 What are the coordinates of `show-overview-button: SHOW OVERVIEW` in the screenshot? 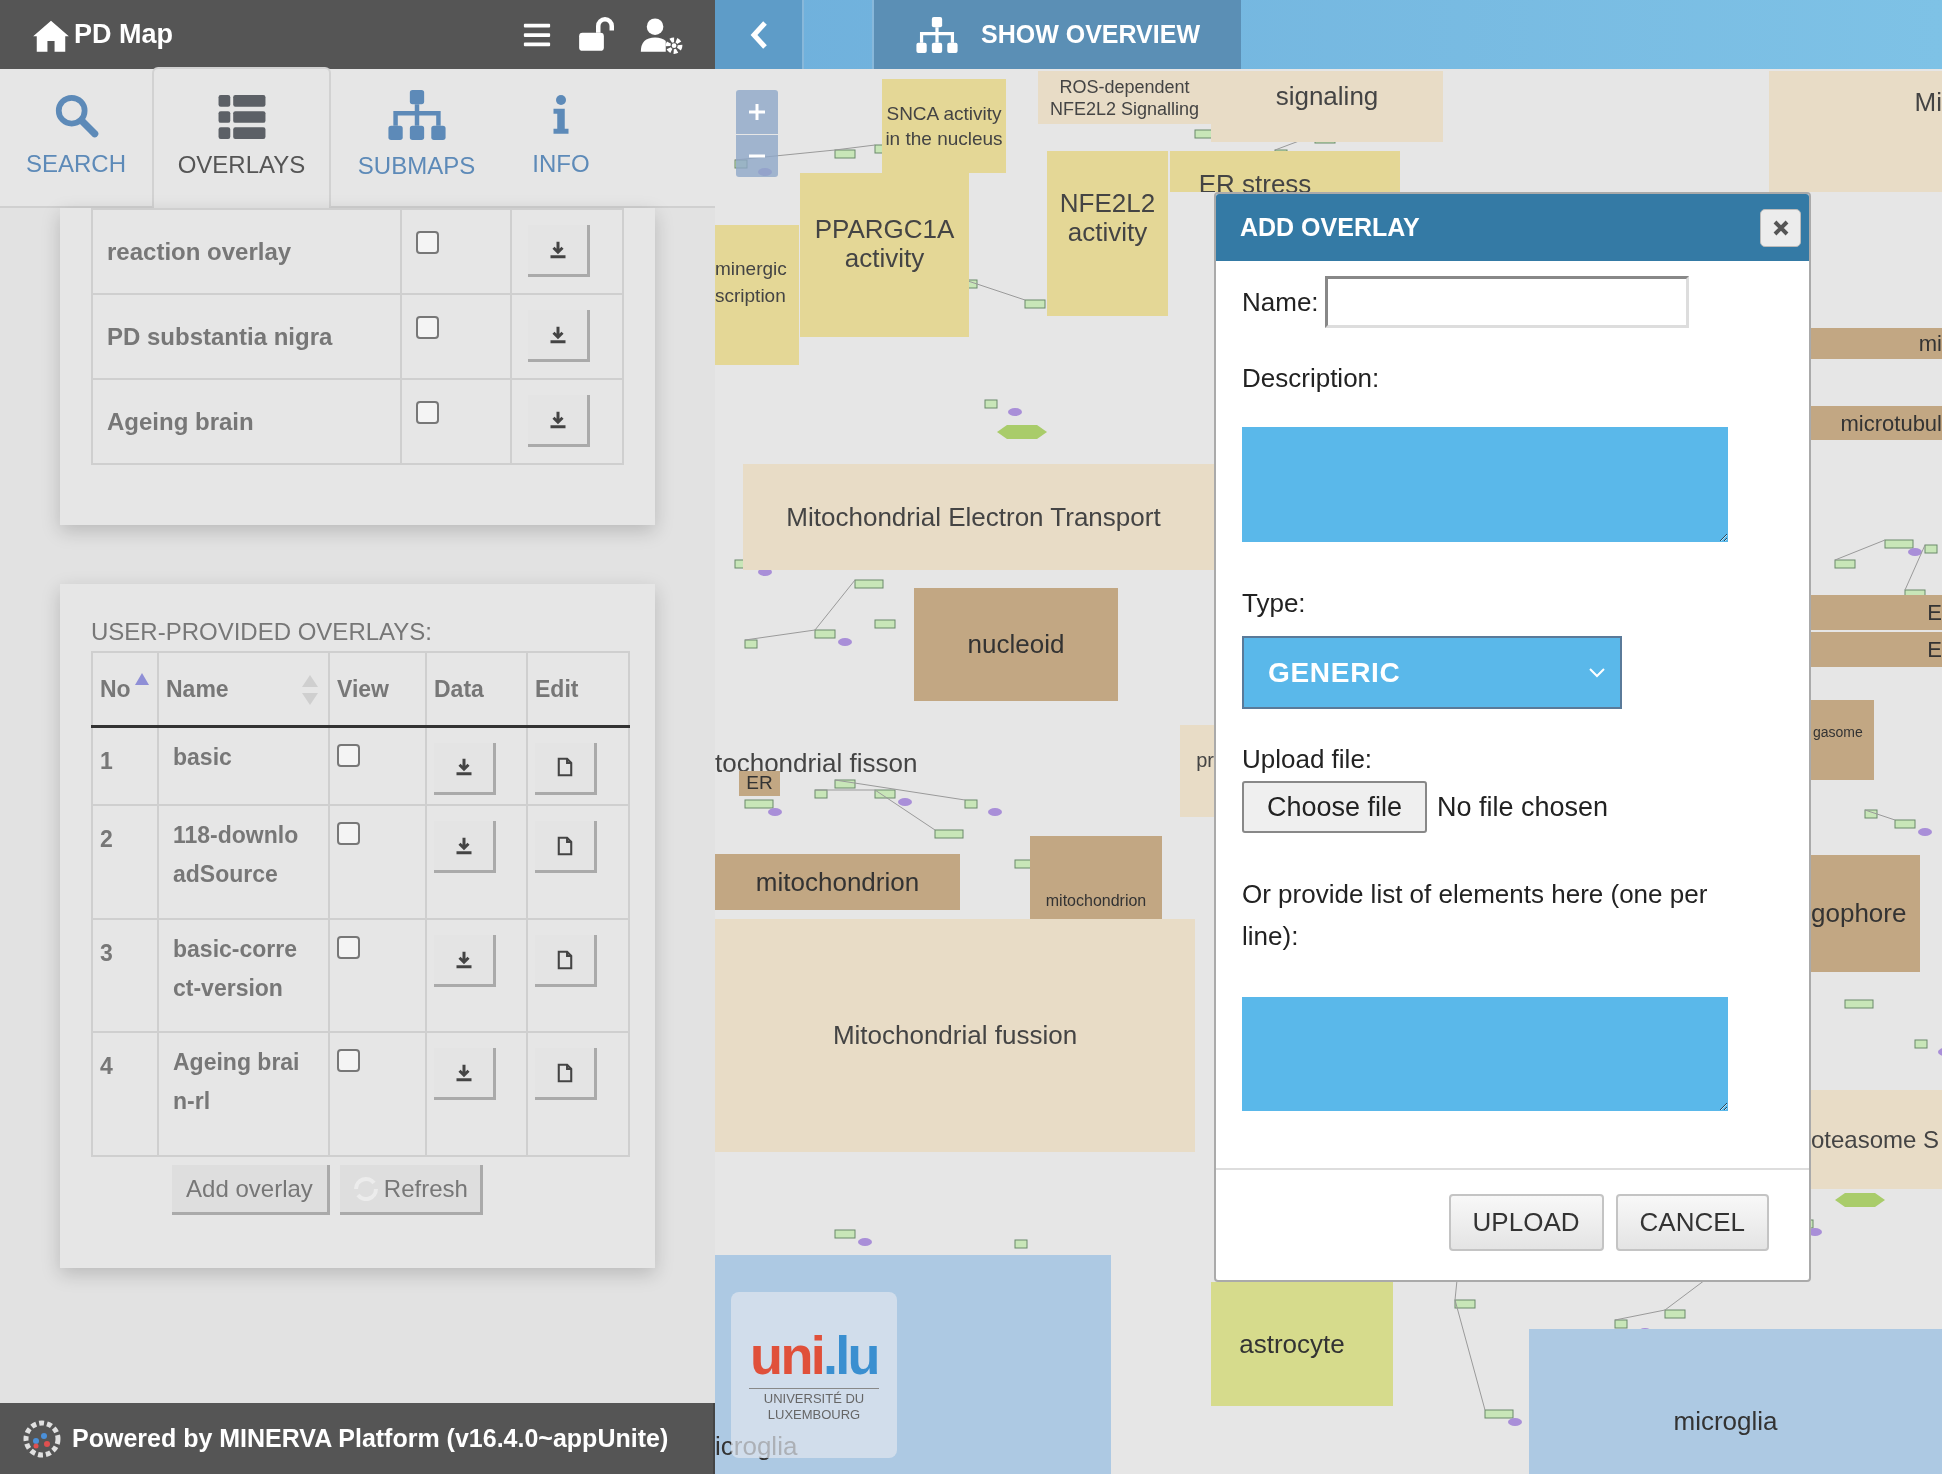 It's located at (1057, 34).